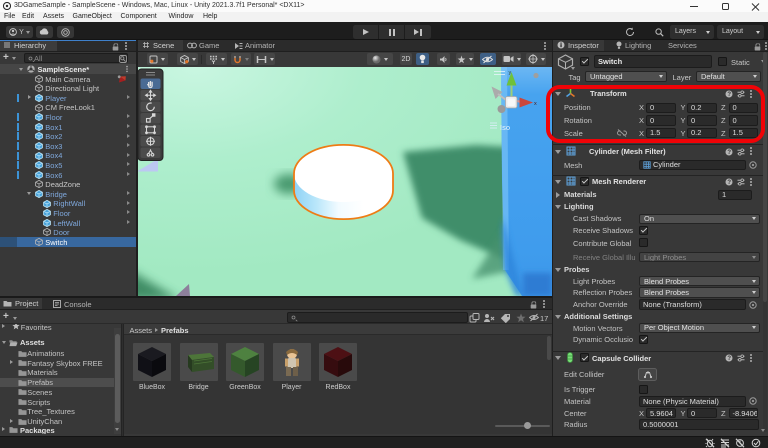 This screenshot has width=768, height=448. What do you see at coordinates (505, 127) in the screenshot?
I see `svg-text: Iso` at bounding box center [505, 127].